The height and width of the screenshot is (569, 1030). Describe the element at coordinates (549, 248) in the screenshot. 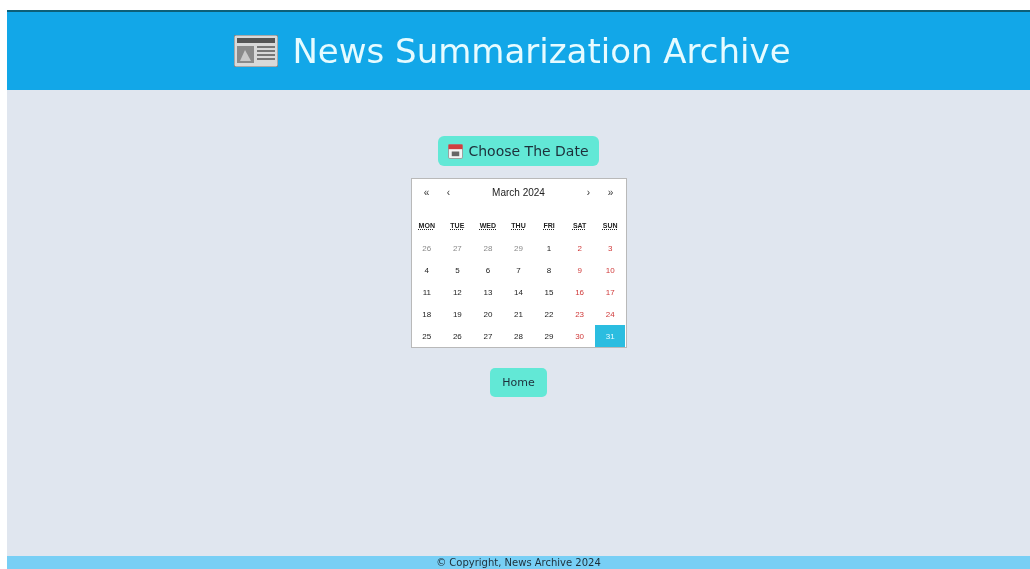

I see `calendar-day: 1` at that location.